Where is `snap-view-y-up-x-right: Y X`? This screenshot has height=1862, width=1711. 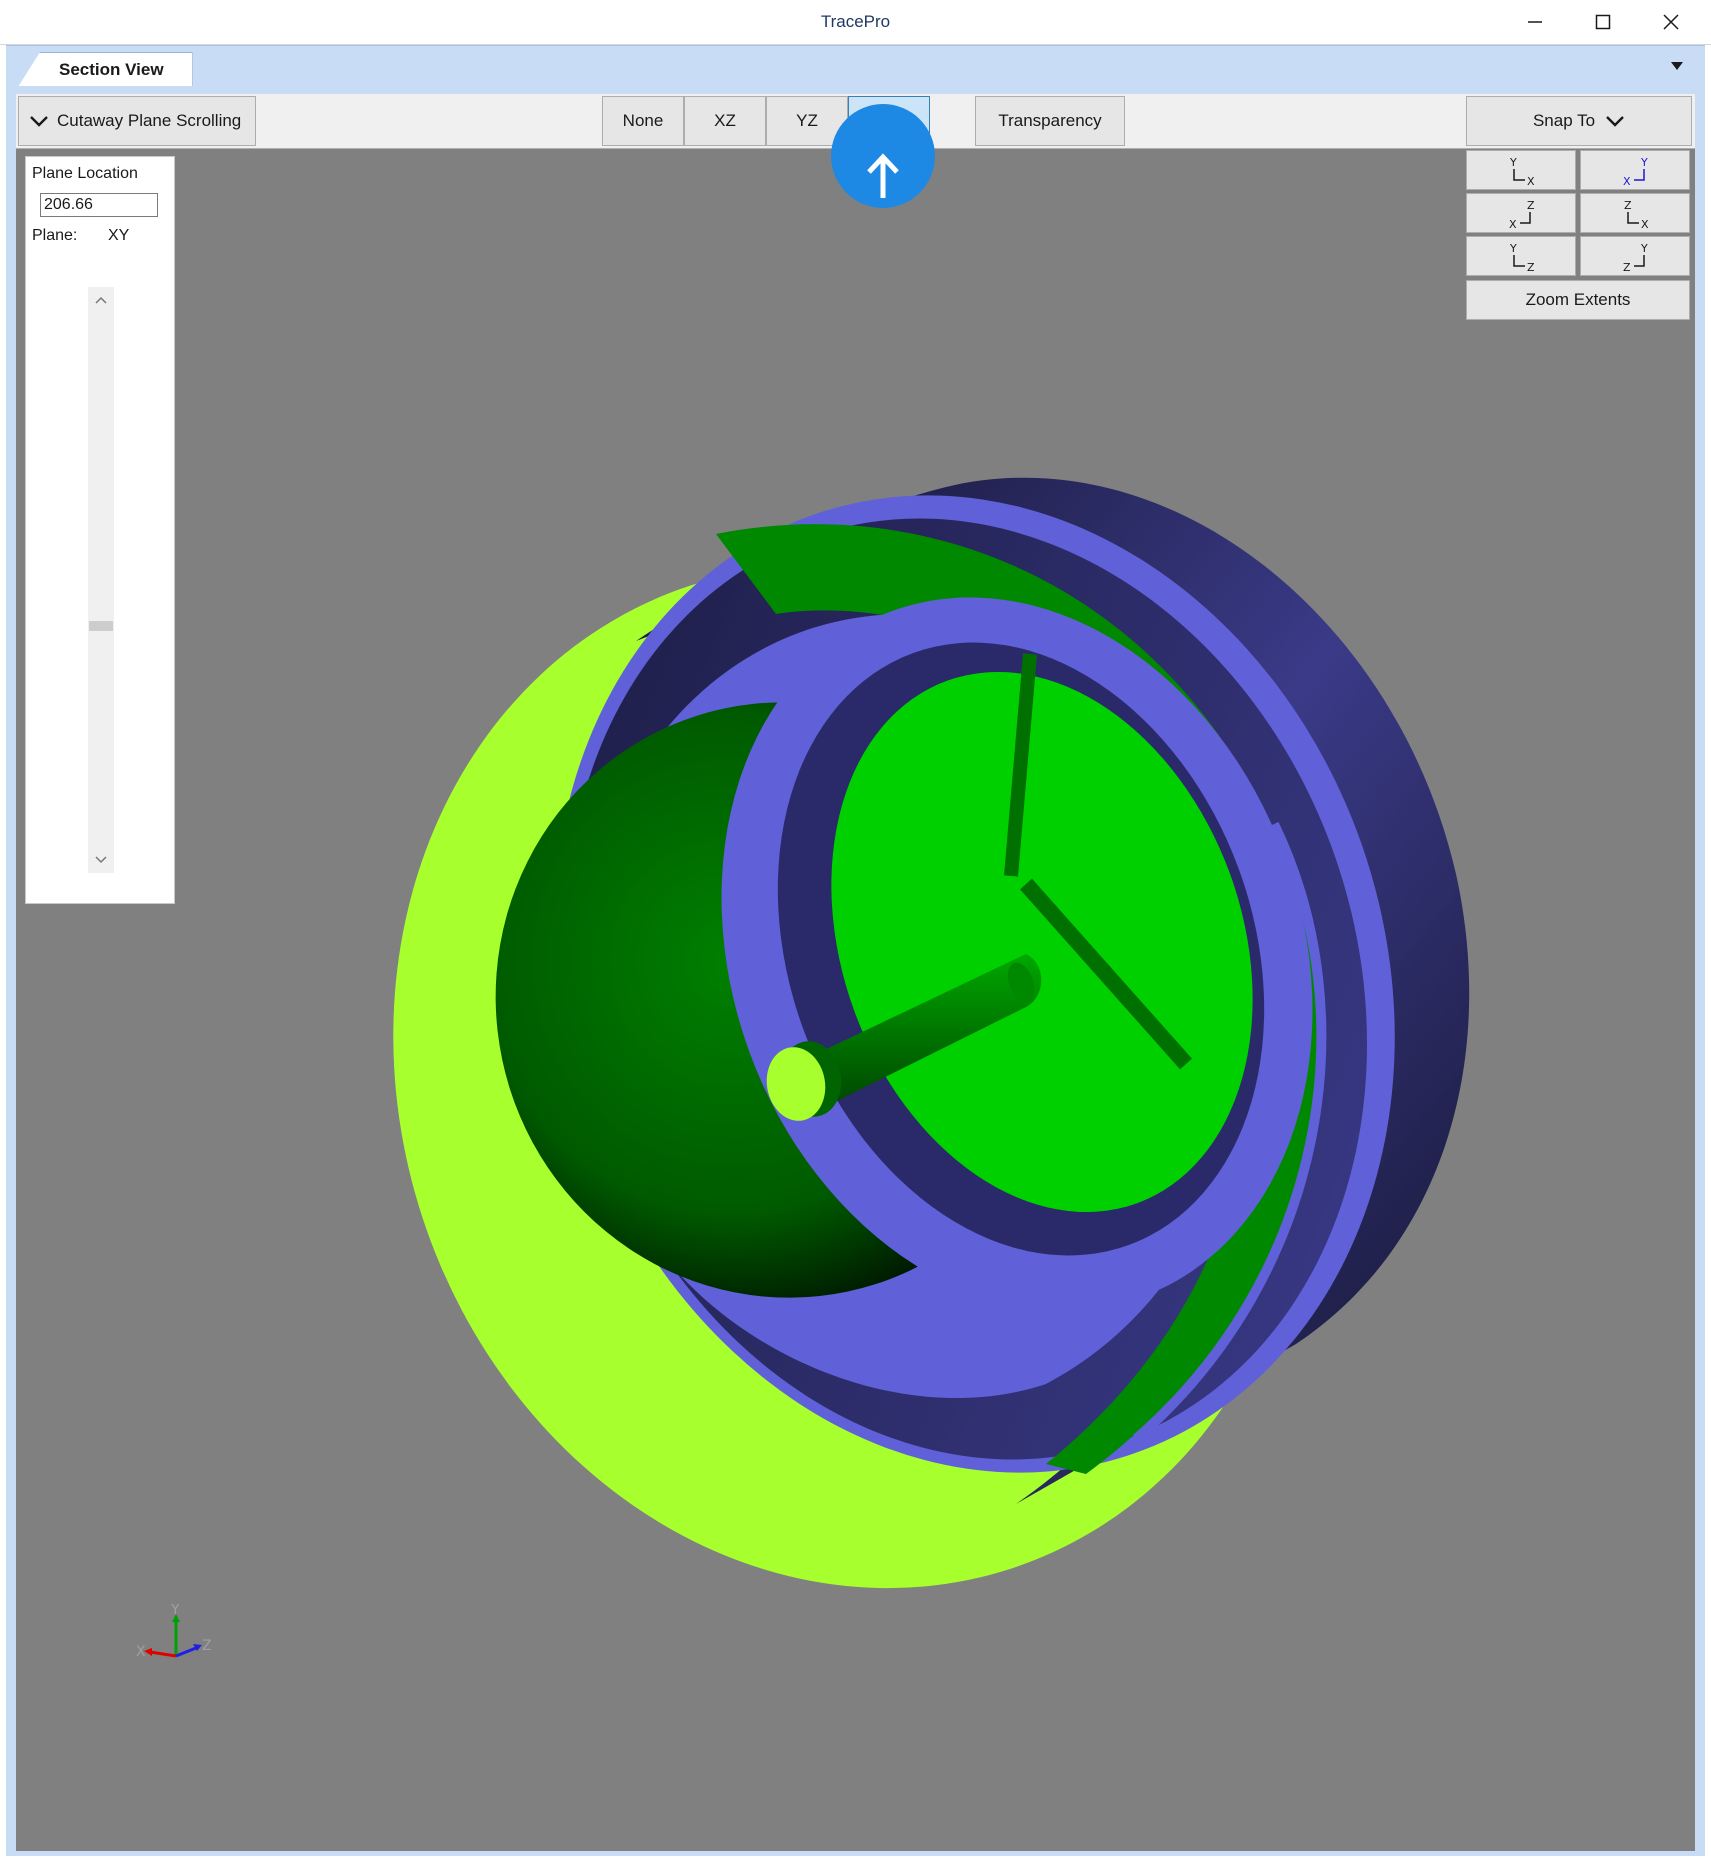
snap-view-y-up-x-right: Y X is located at coordinates (1521, 170).